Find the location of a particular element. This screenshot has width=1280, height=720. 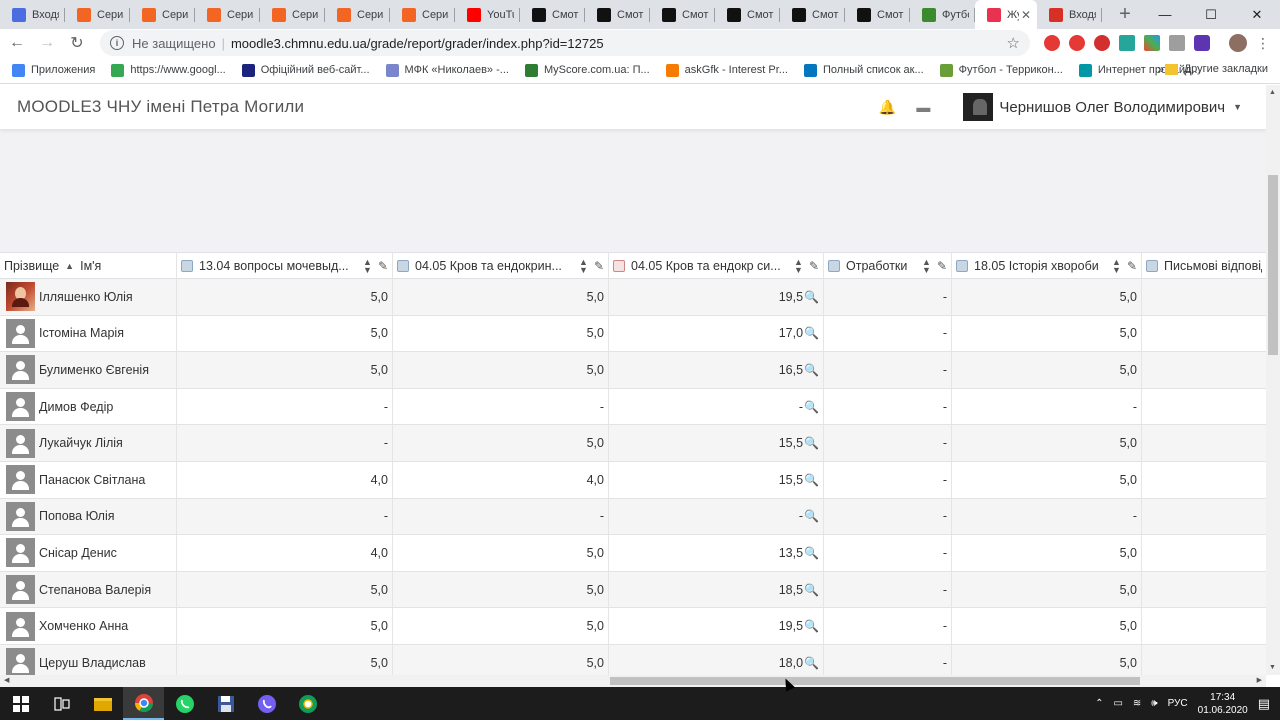

save-icon is located at coordinates (225, 703).